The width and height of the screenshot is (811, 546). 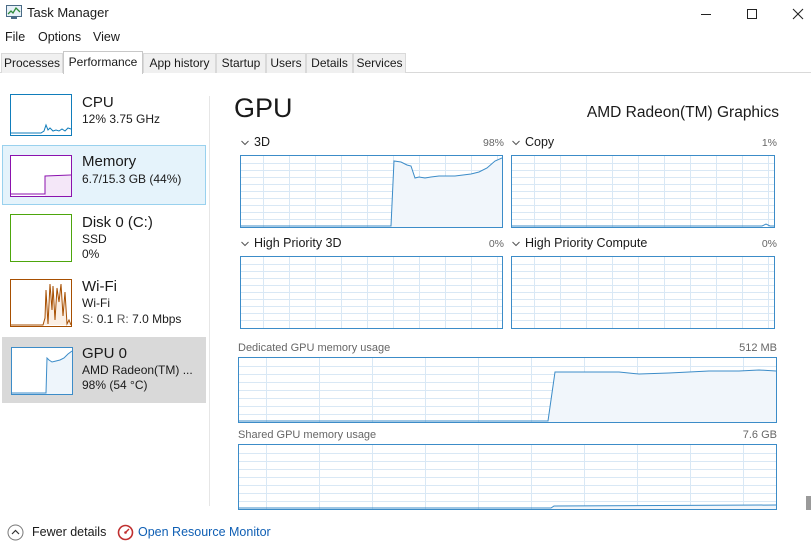 I want to click on dedicated-memory-max: 512 MB, so click(x=758, y=348).